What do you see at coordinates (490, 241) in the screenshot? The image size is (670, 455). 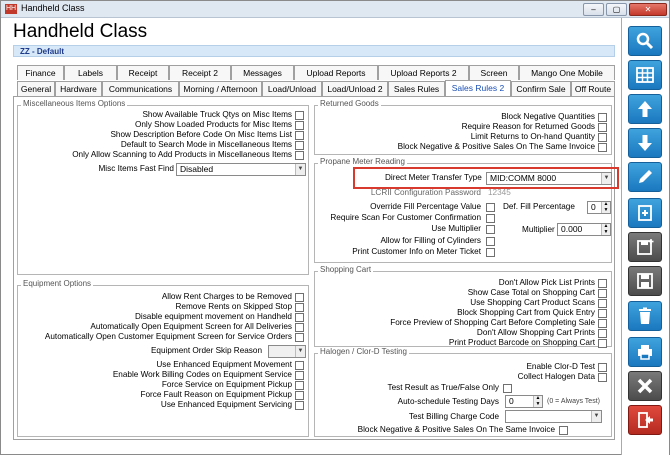 I see `allow-fill-checkbox` at bounding box center [490, 241].